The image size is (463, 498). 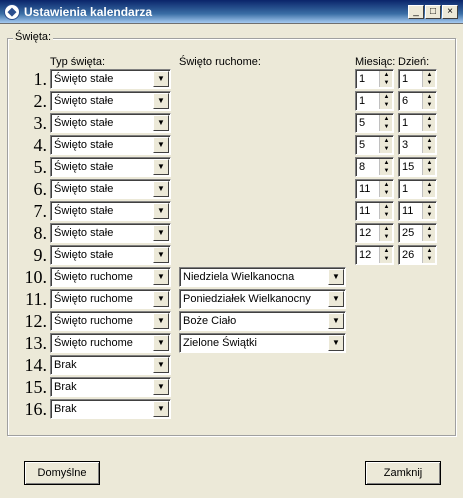 I want to click on close-button: Zamknij, so click(x=403, y=473).